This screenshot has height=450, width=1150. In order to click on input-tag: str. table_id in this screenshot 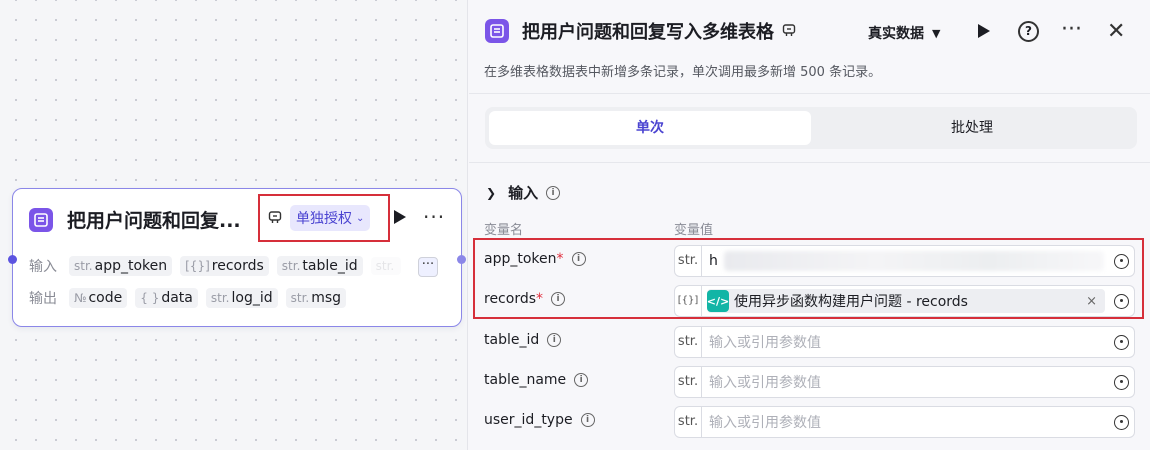, I will do `click(319, 266)`.